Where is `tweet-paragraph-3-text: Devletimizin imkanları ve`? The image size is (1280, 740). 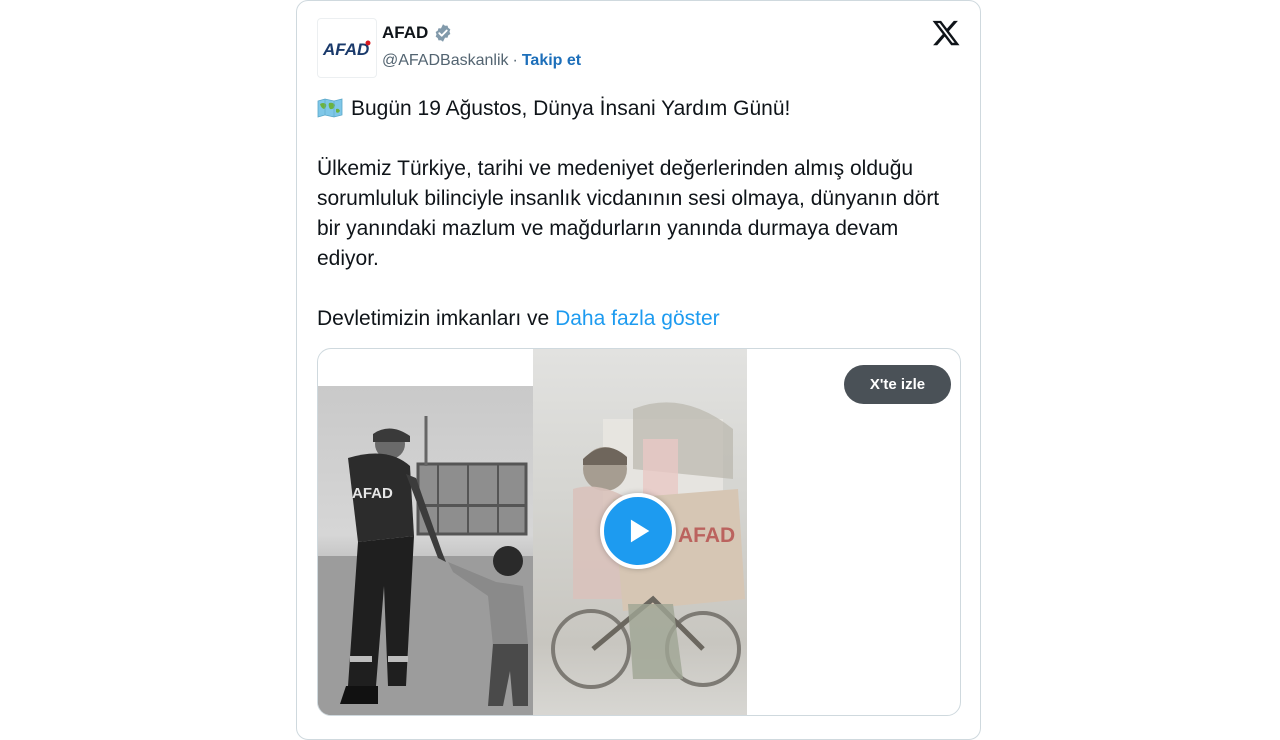 tweet-paragraph-3-text: Devletimizin imkanları ve is located at coordinates (433, 318).